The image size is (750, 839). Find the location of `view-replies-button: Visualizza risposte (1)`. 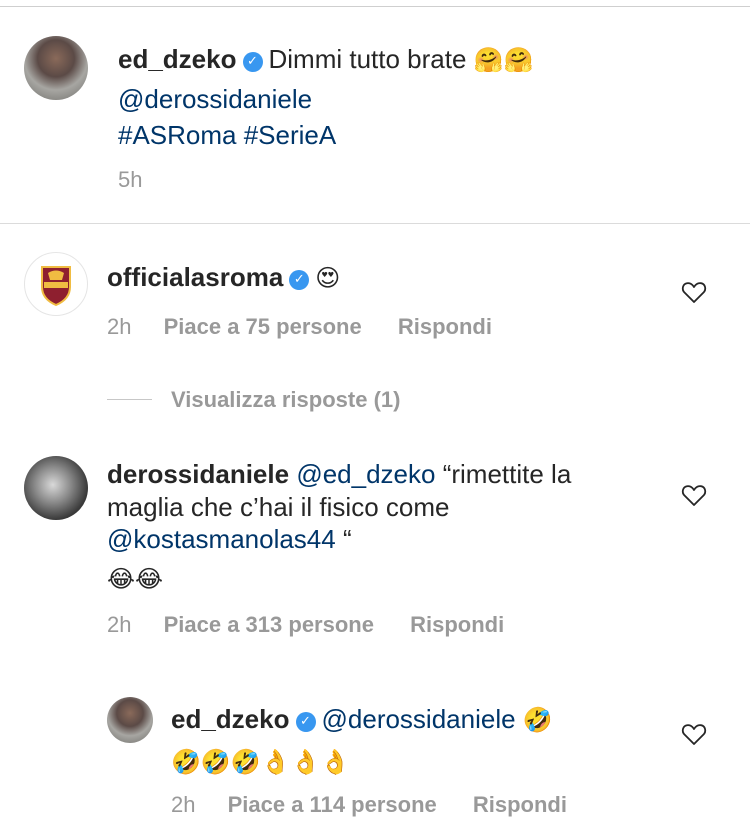

view-replies-button: Visualizza risposte (1) is located at coordinates (285, 400).